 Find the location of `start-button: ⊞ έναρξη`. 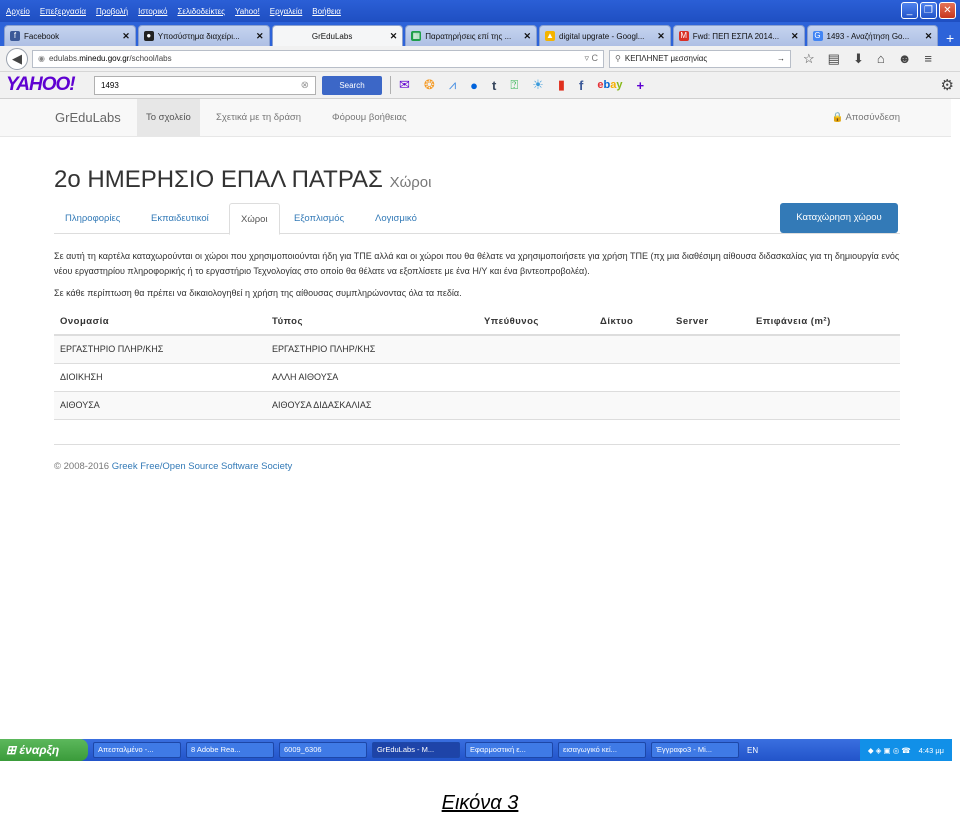

start-button: ⊞ έναρξη is located at coordinates (44, 750).